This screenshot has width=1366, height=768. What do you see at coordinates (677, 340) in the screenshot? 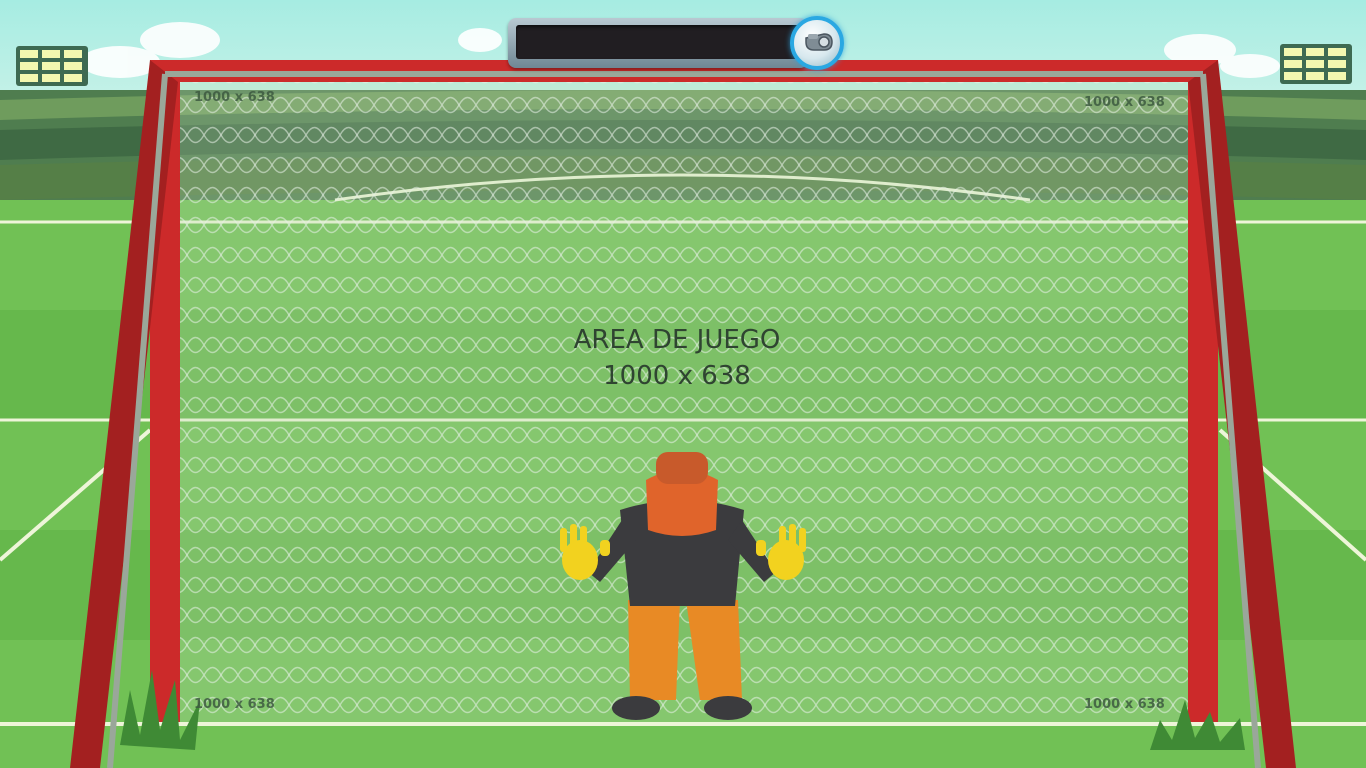
I see `play-area-title: AREA DE JUEGO` at bounding box center [677, 340].